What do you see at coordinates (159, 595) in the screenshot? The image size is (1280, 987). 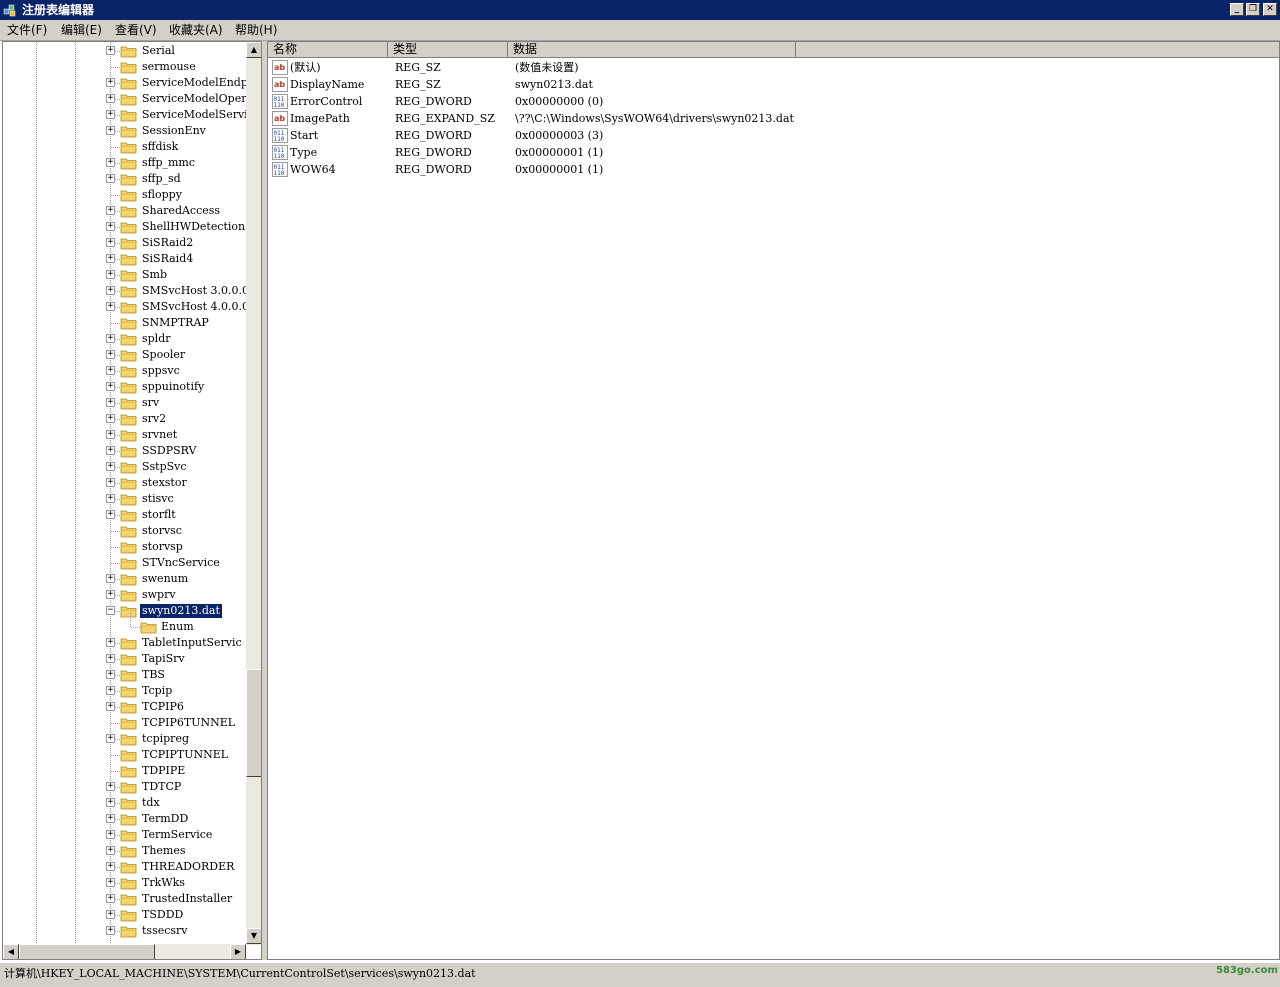 I see `tree-node-label: swprv` at bounding box center [159, 595].